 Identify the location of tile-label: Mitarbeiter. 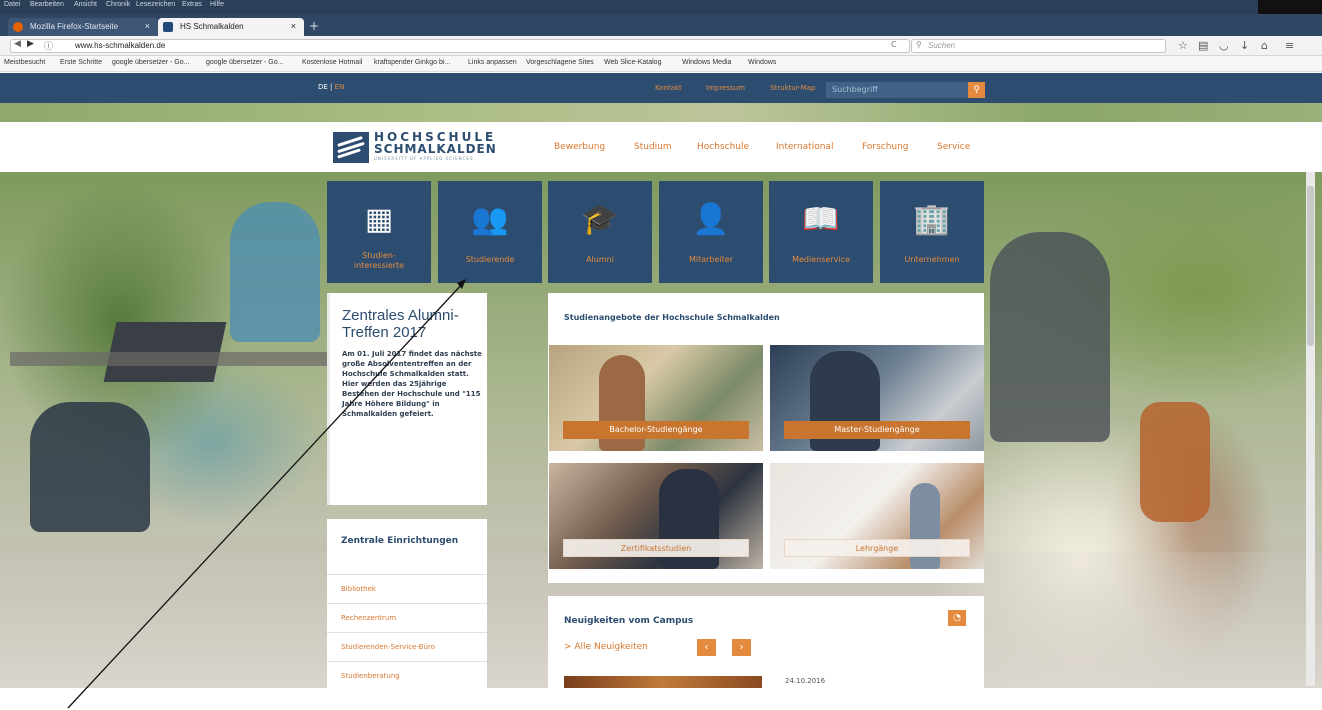
(711, 259).